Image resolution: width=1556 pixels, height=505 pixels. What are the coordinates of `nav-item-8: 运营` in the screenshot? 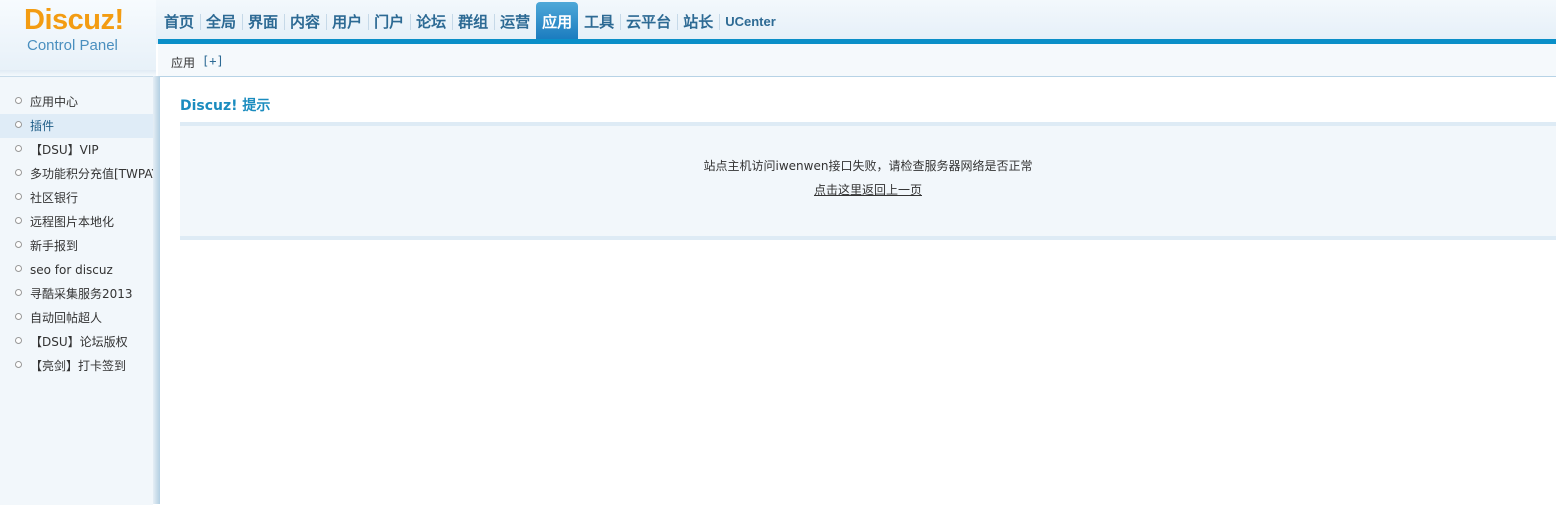 It's located at (515, 20).